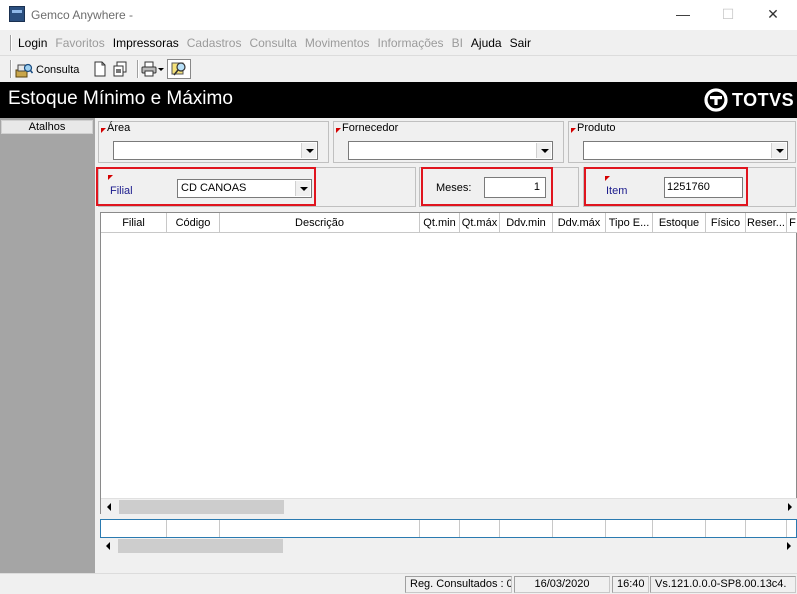 This screenshot has height=594, width=797. I want to click on page-header: Estoque Mínimo e Máximo TOTVS, so click(398, 100).